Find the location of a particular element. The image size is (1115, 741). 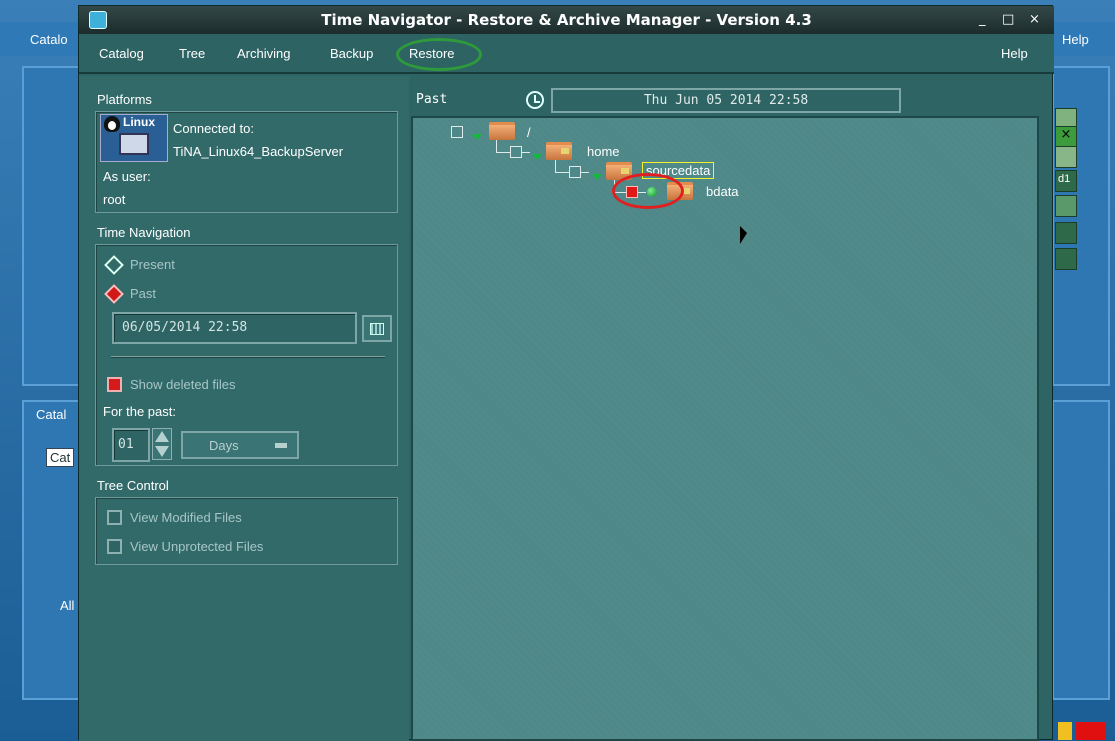

for-the-past-stepper is located at coordinates (162, 444).